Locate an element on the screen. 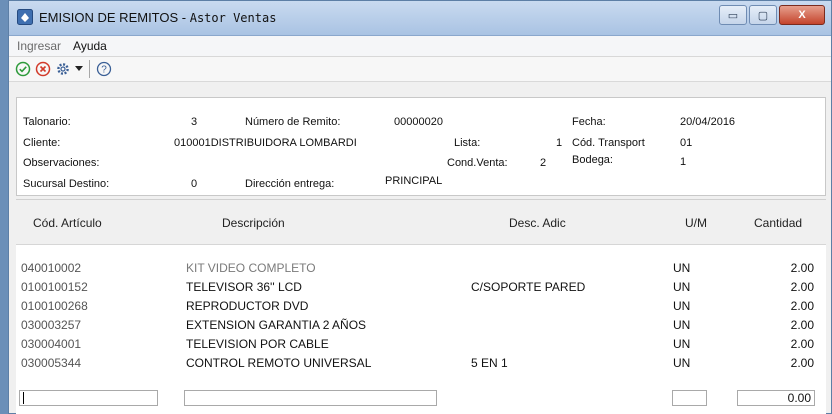 Image resolution: width=832 pixels, height=414 pixels. cell-adic: C/SOPORTE PARED is located at coordinates (528, 287).